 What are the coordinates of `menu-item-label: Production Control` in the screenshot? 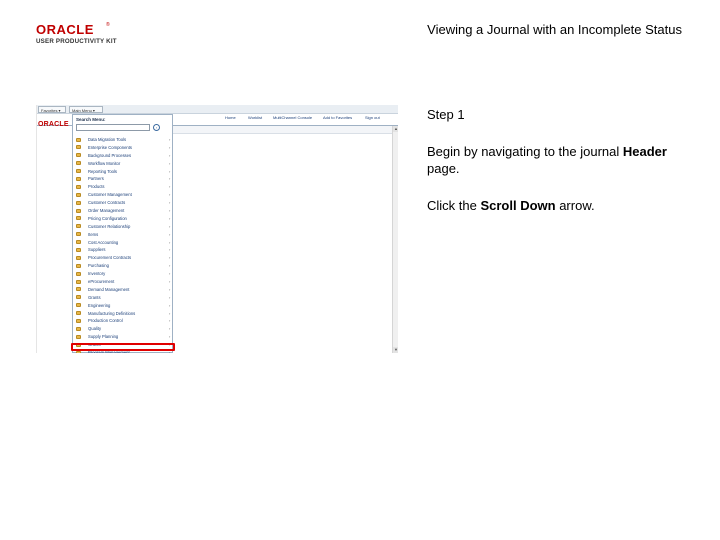 It's located at (105, 321).